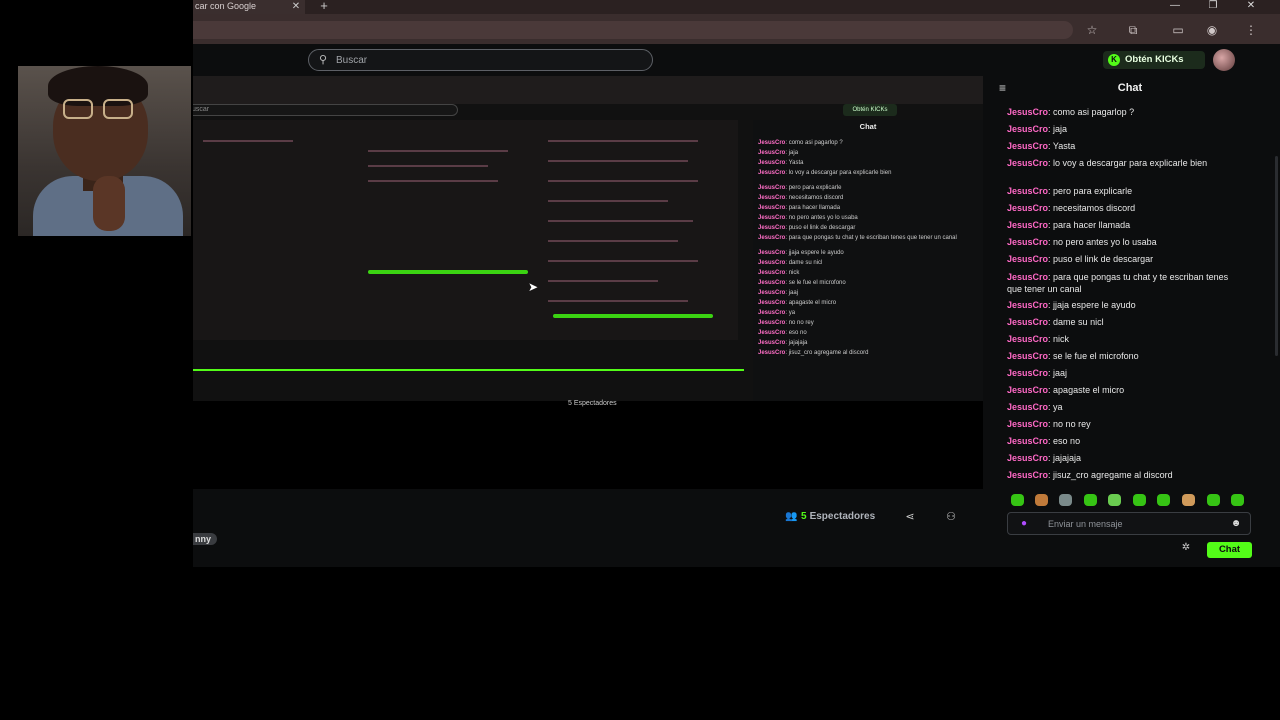  What do you see at coordinates (736, 60) in the screenshot?
I see `top-navigation: ⚲ K Obtén KICKs` at bounding box center [736, 60].